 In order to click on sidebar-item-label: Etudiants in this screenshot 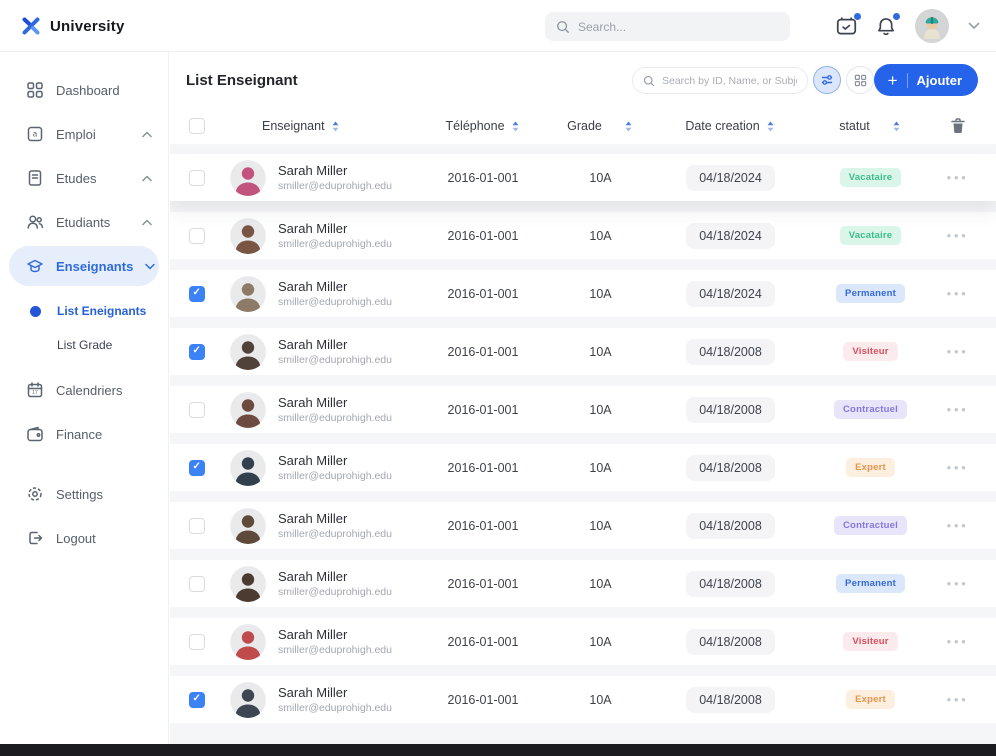, I will do `click(83, 222)`.